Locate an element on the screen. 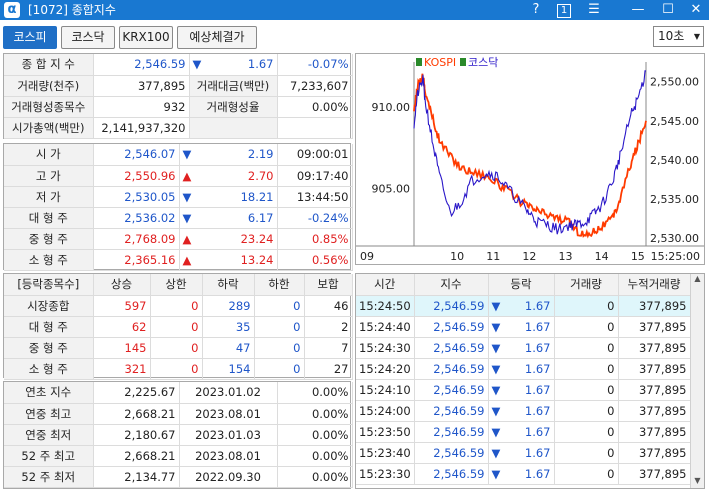 Image resolution: width=709 pixels, height=493 pixels. menu-icon: ☰ is located at coordinates (594, 10).